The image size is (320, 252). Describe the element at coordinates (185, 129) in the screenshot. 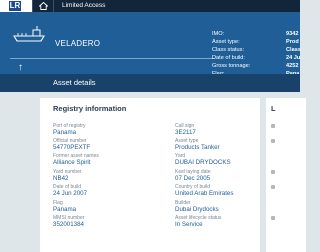

I see `field-call-sign: Call sign 3E2117` at that location.